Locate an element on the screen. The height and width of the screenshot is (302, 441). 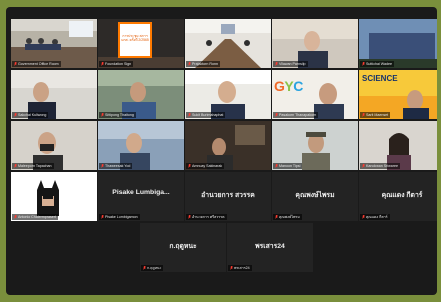
participant-name: Vilawan Parnsilp is located at coordinates (292, 64).